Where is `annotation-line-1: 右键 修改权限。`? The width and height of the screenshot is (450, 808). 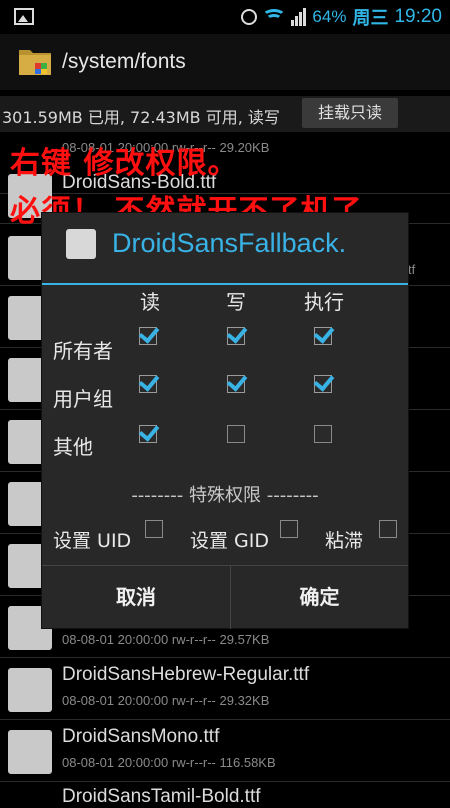
annotation-line-1: 右键 修改权限。 is located at coordinates (124, 163).